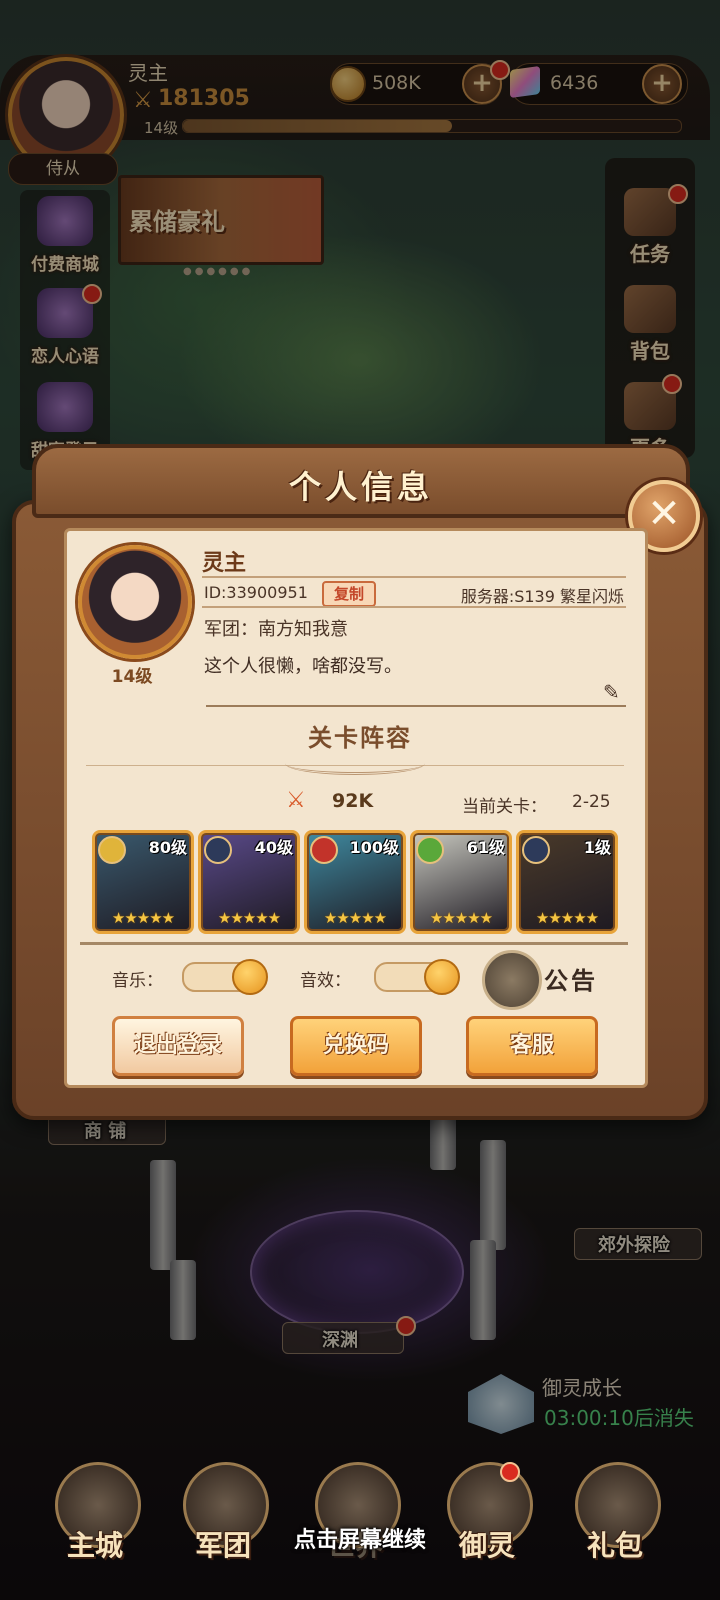  I want to click on hero-card: 1级 ★★★★★, so click(567, 882).